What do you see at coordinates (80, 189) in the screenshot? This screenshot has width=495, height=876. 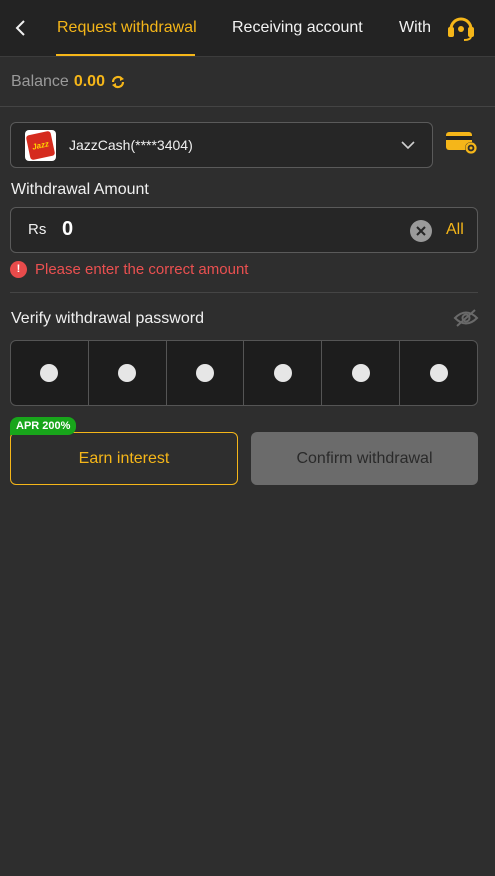 I see `withdrawal-amount-label: Withdrawal Amount` at bounding box center [80, 189].